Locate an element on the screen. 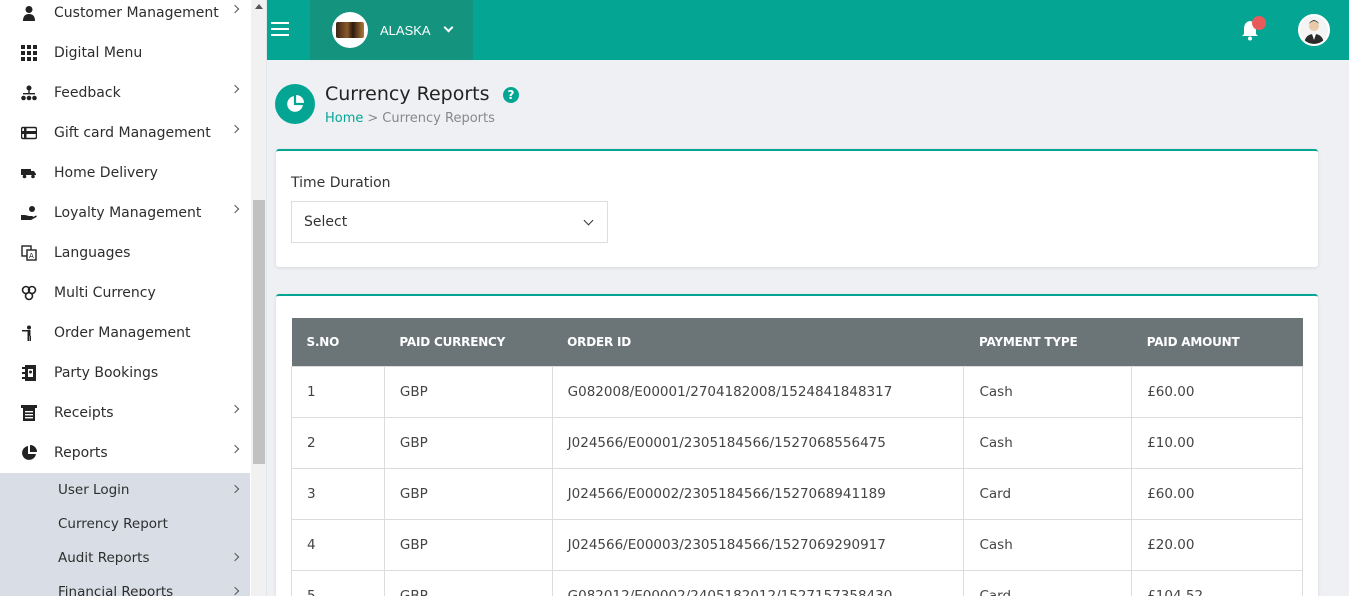  cell-payment-type: Cash is located at coordinates (1048, 544).